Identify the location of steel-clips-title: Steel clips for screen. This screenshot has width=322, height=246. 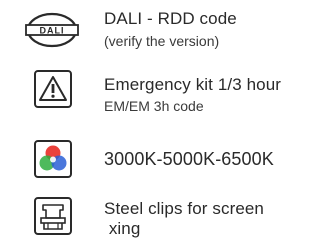
(184, 208).